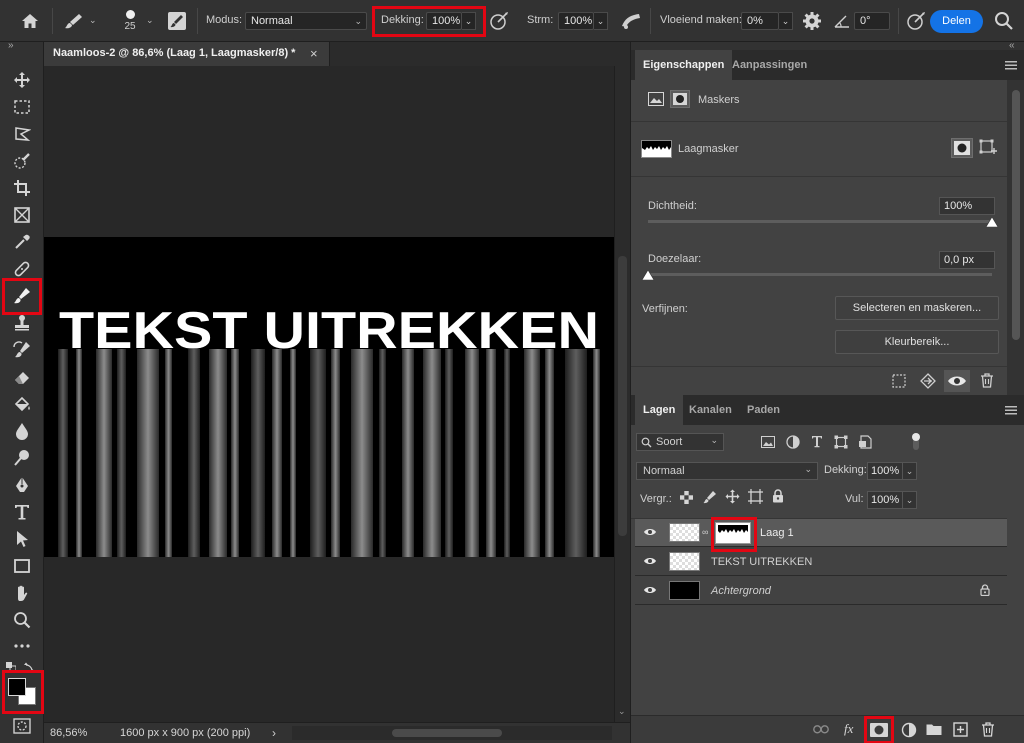 The image size is (1024, 743). I want to click on new-group-folder-icon, so click(934, 729).